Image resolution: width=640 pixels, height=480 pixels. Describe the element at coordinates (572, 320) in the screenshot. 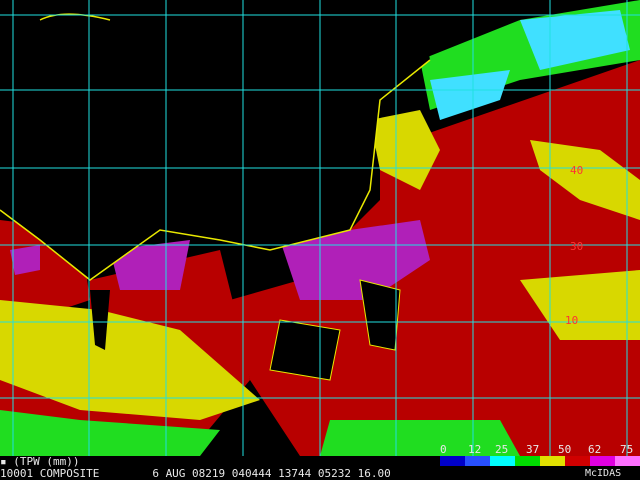

I see `latitude-label: 10` at that location.